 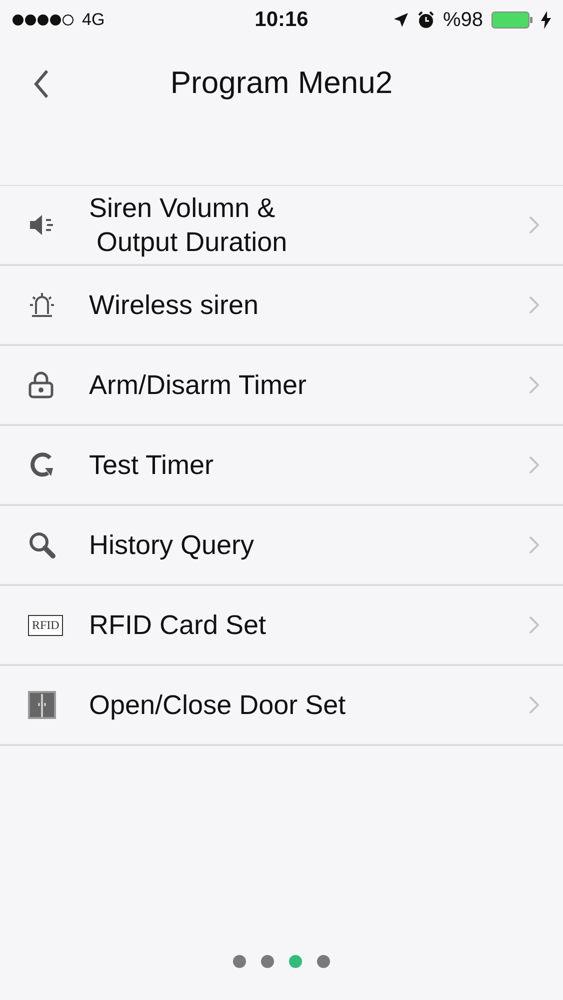 I want to click on menu-row: Arm/Disarm Timer, so click(x=281, y=386).